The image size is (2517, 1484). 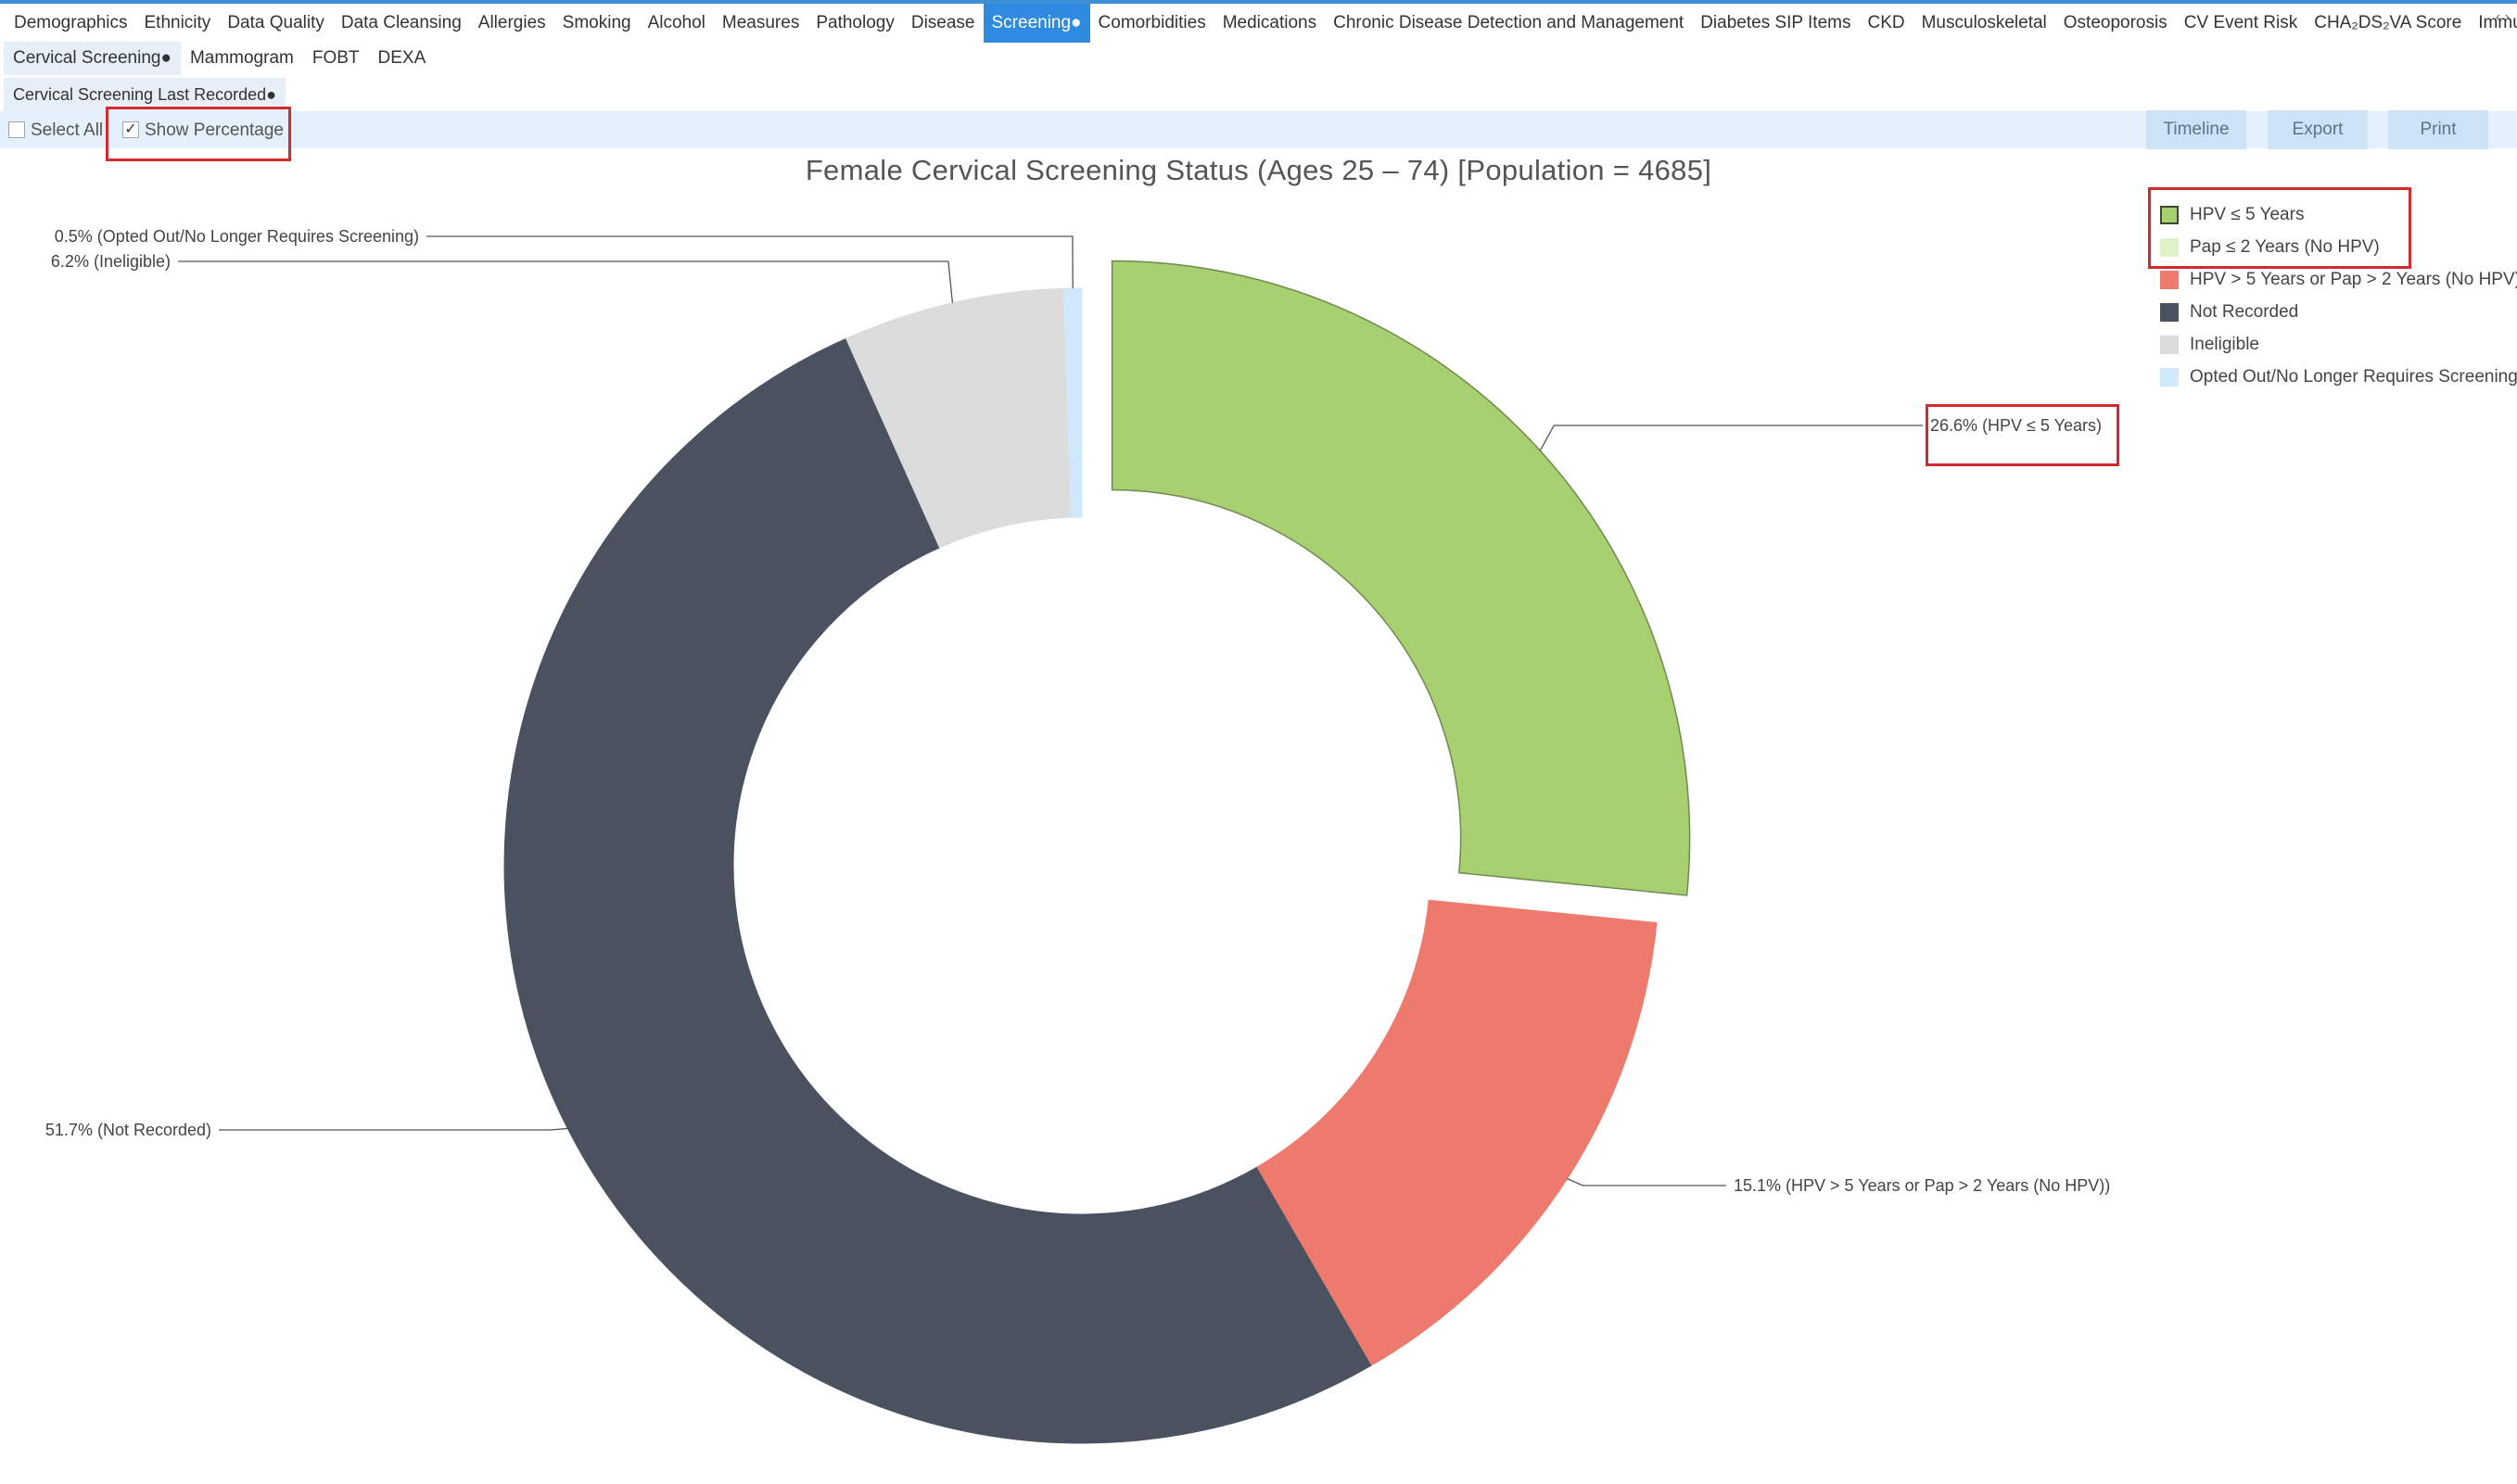 I want to click on legend-label: Not Recorded, so click(x=2244, y=312).